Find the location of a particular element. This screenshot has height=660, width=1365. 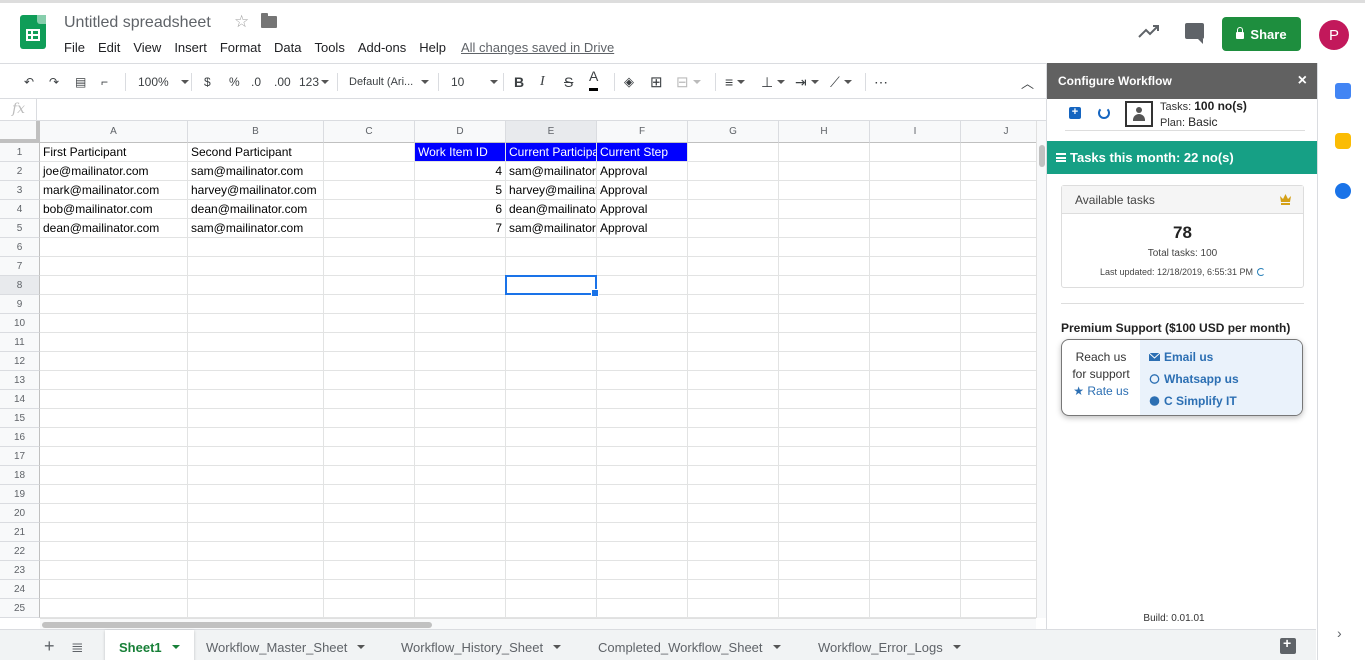

cell-d14 is located at coordinates (460, 399).